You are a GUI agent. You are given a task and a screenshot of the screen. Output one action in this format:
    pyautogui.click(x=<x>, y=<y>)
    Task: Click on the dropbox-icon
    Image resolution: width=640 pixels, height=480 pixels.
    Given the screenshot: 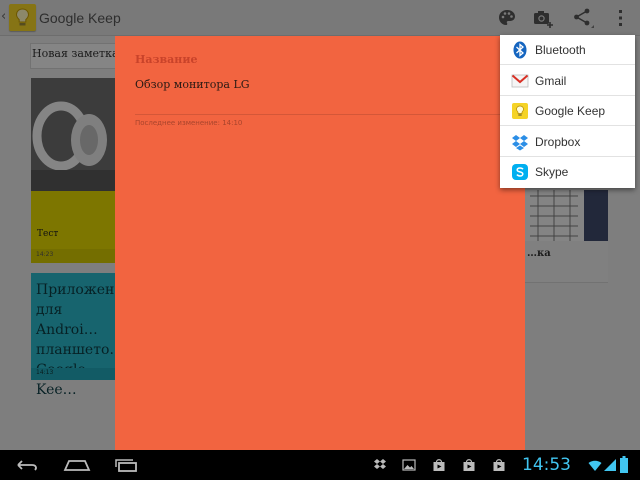 What is the action you would take?
    pyautogui.click(x=520, y=143)
    